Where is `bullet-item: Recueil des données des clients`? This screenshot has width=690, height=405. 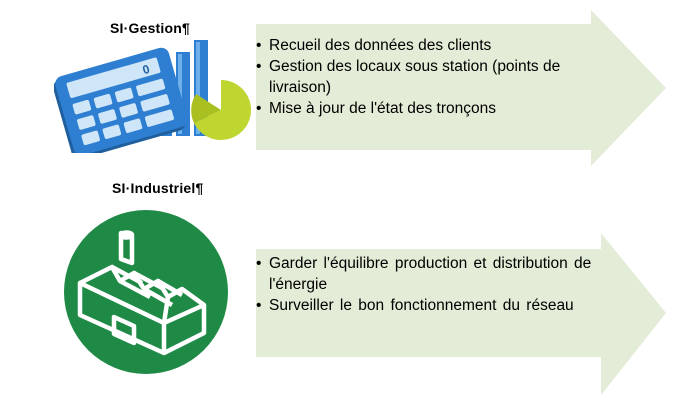 bullet-item: Recueil des données des clients is located at coordinates (428, 45).